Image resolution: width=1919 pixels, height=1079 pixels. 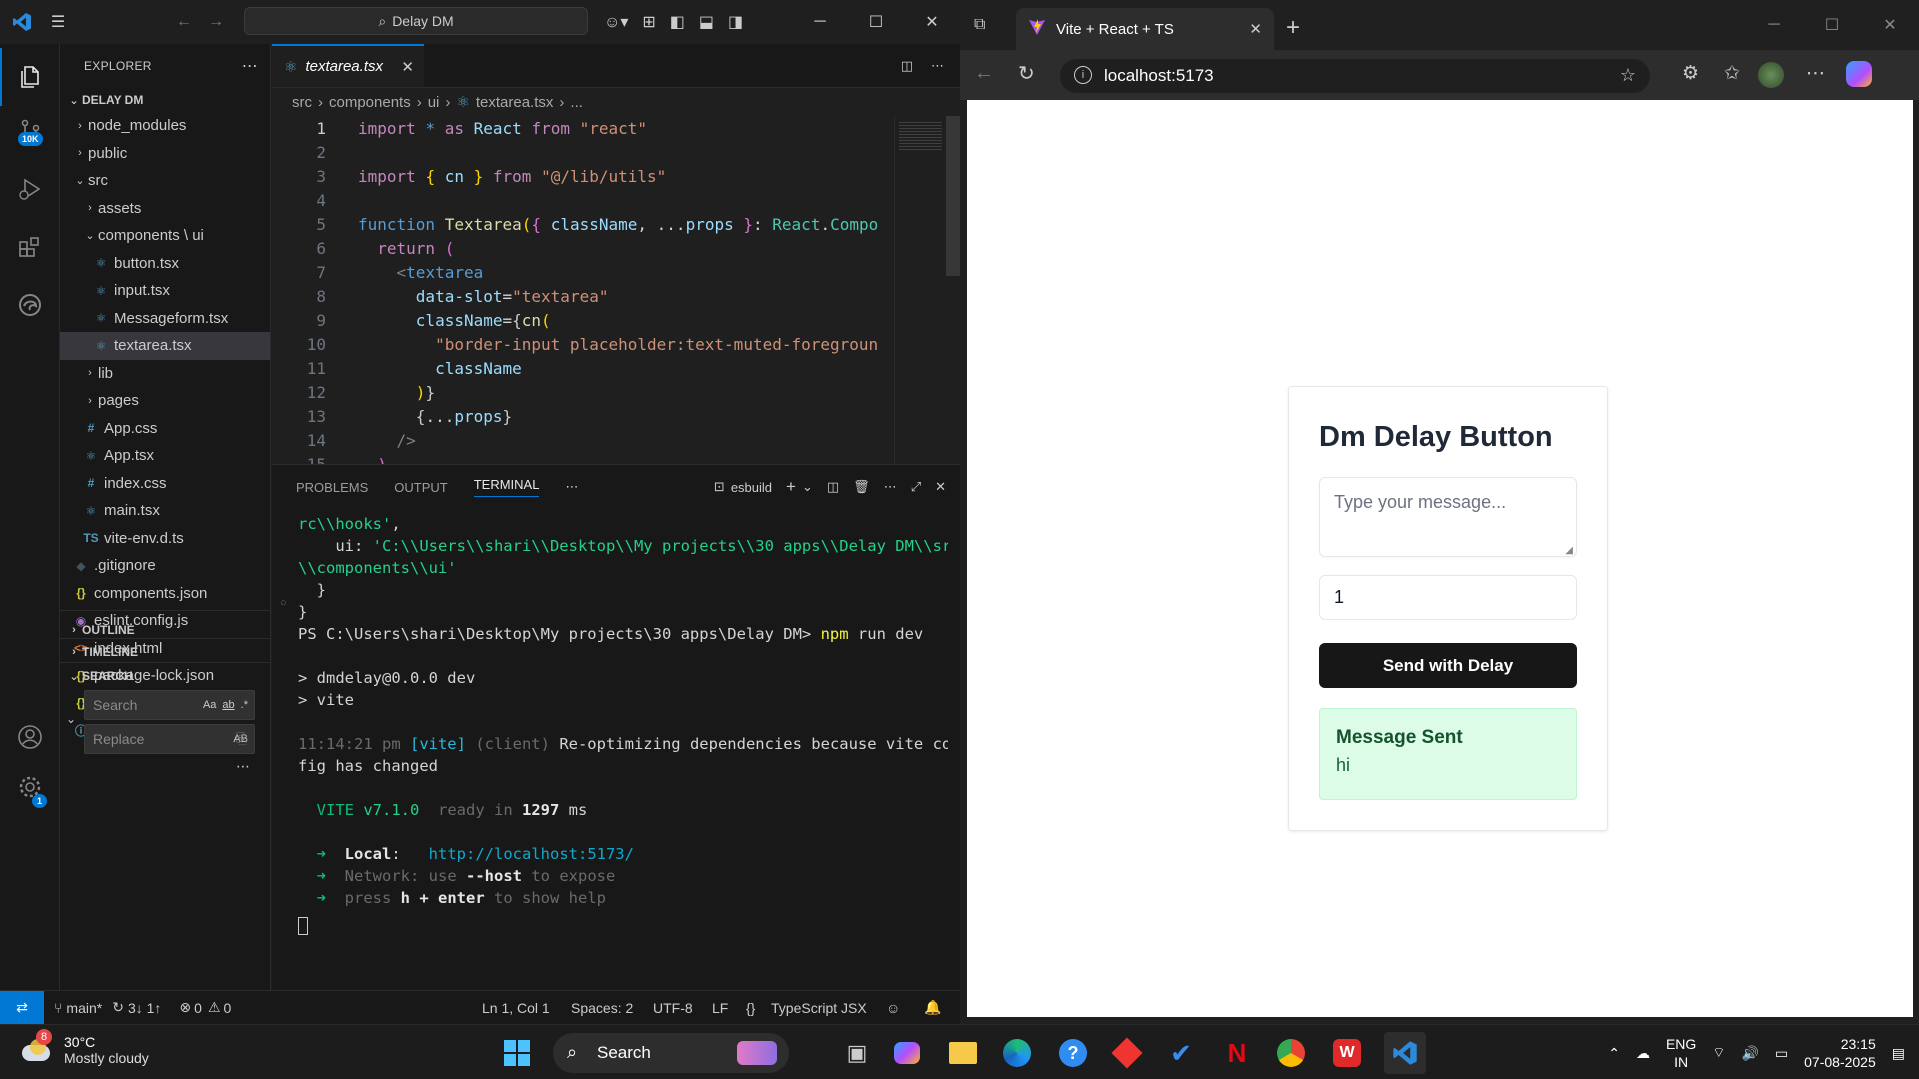 I want to click on weather-widget: 8 30°C Mostly cloudy, so click(x=84, y=1048).